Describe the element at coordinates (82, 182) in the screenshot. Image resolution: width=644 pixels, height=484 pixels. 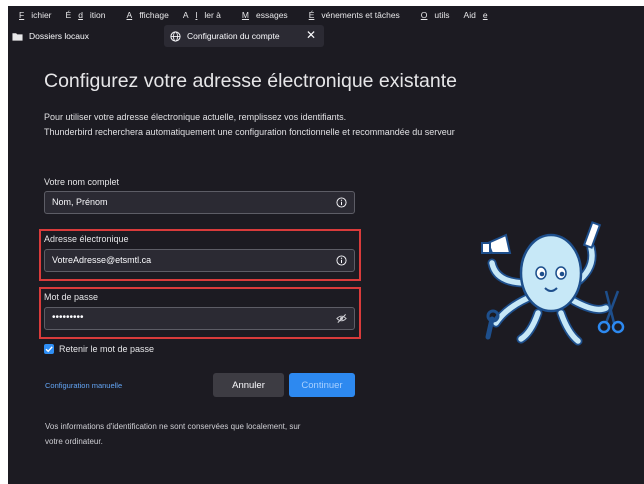
I see `name-label: Votre nom complet` at that location.